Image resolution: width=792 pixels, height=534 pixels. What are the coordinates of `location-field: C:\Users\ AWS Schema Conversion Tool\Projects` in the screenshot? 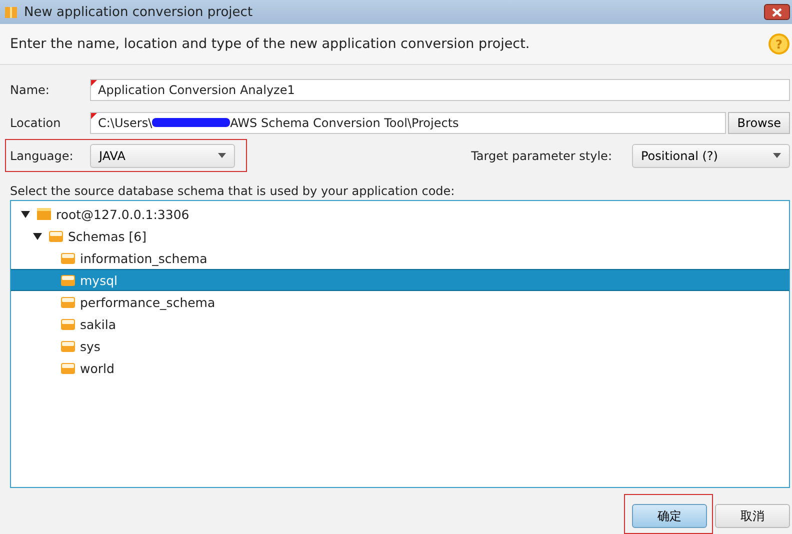 It's located at (408, 123).